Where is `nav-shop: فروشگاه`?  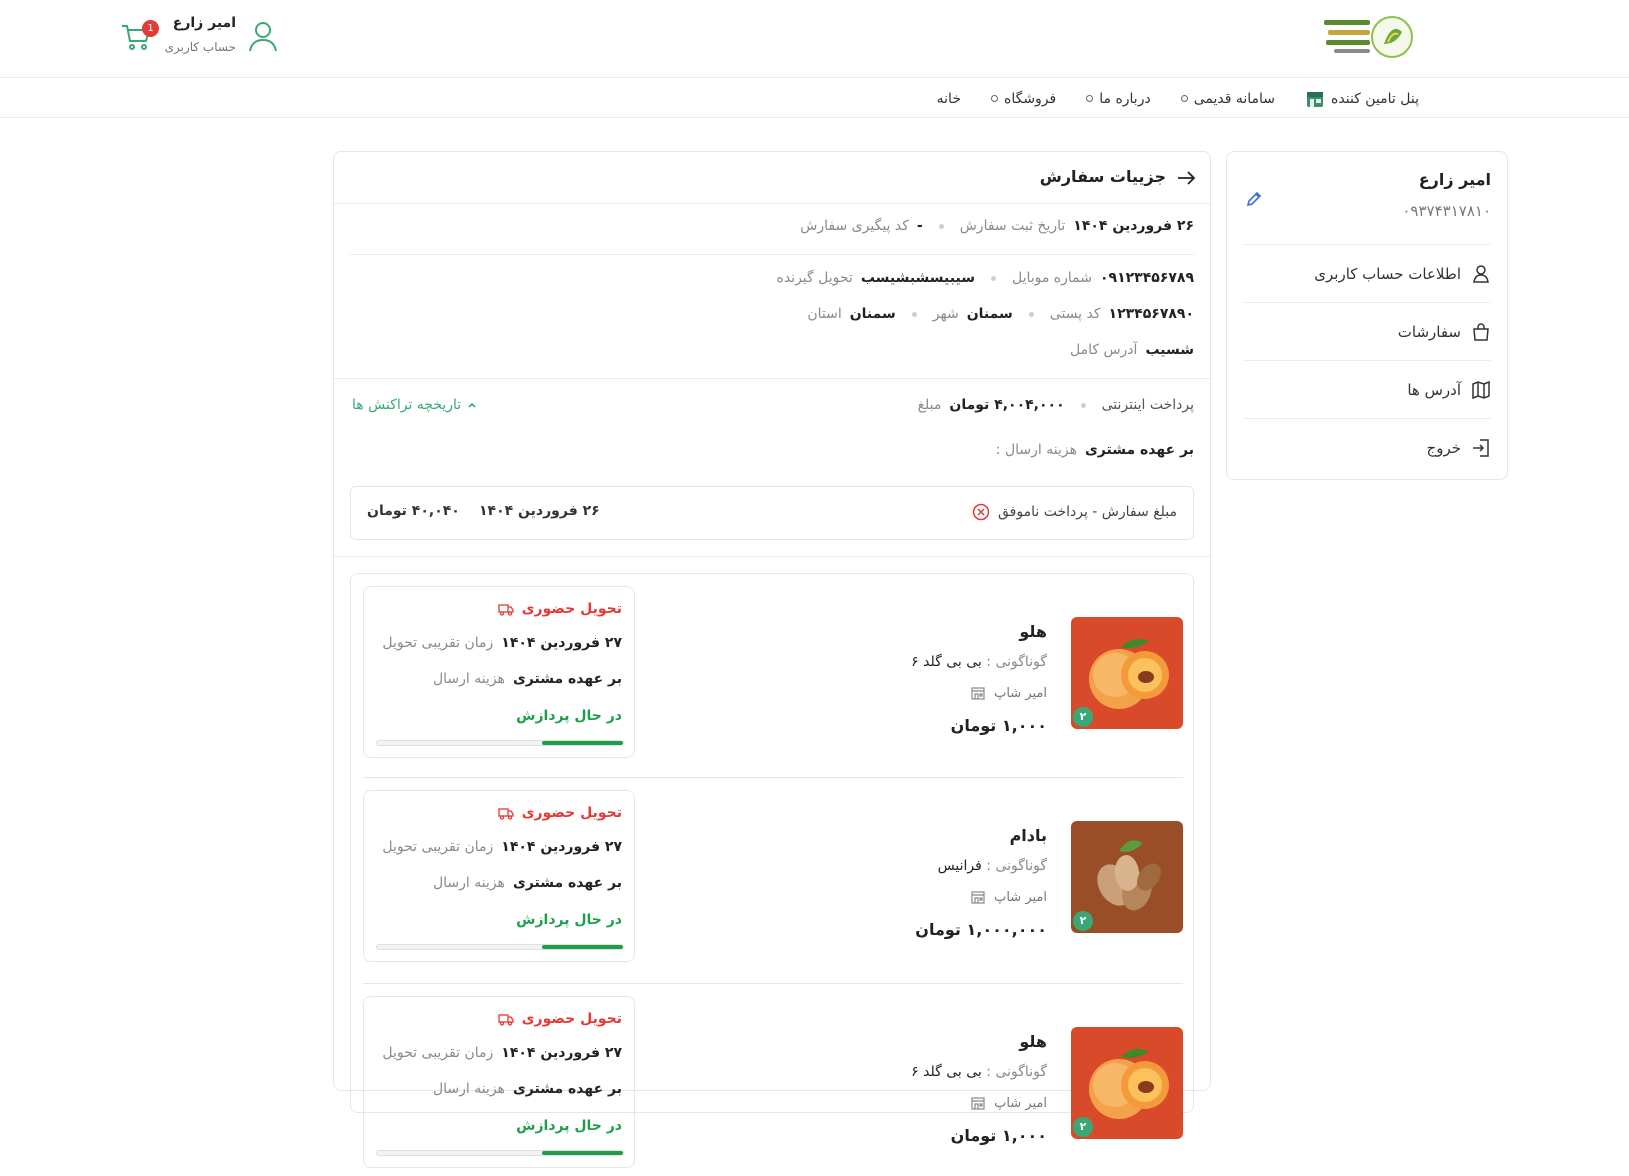 nav-shop: فروشگاه is located at coordinates (1023, 98).